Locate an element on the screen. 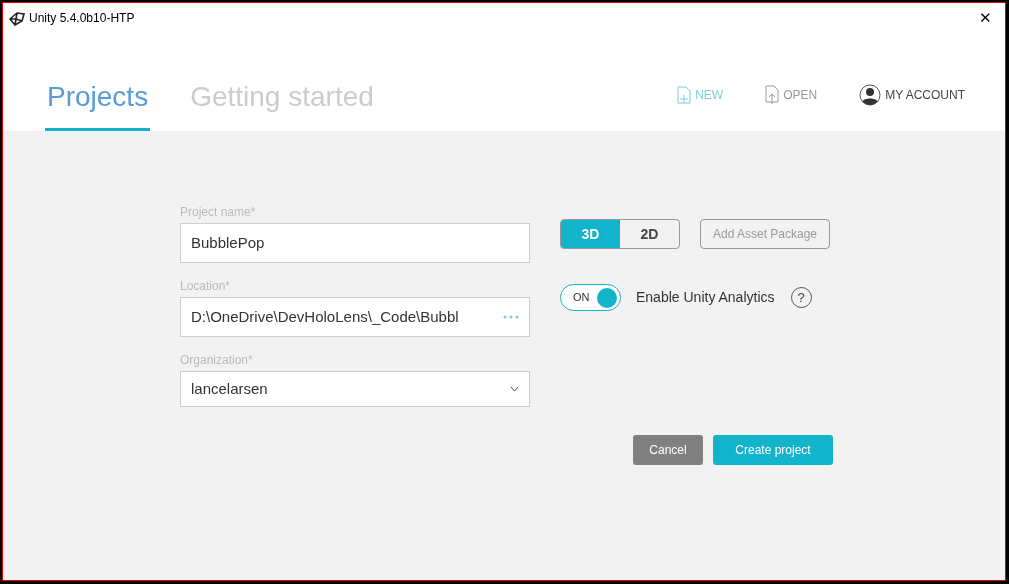  mode-toggle-option: 2D is located at coordinates (649, 234).